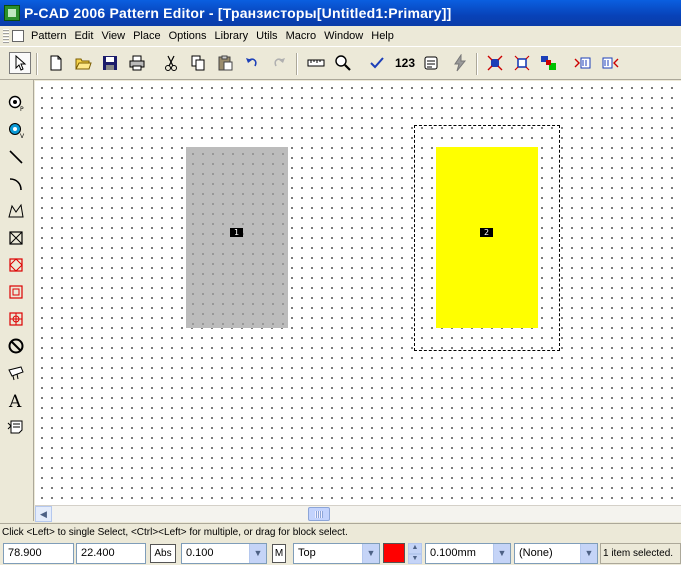 The image size is (681, 565). Describe the element at coordinates (279, 63) in the screenshot. I see `redo-button` at that location.